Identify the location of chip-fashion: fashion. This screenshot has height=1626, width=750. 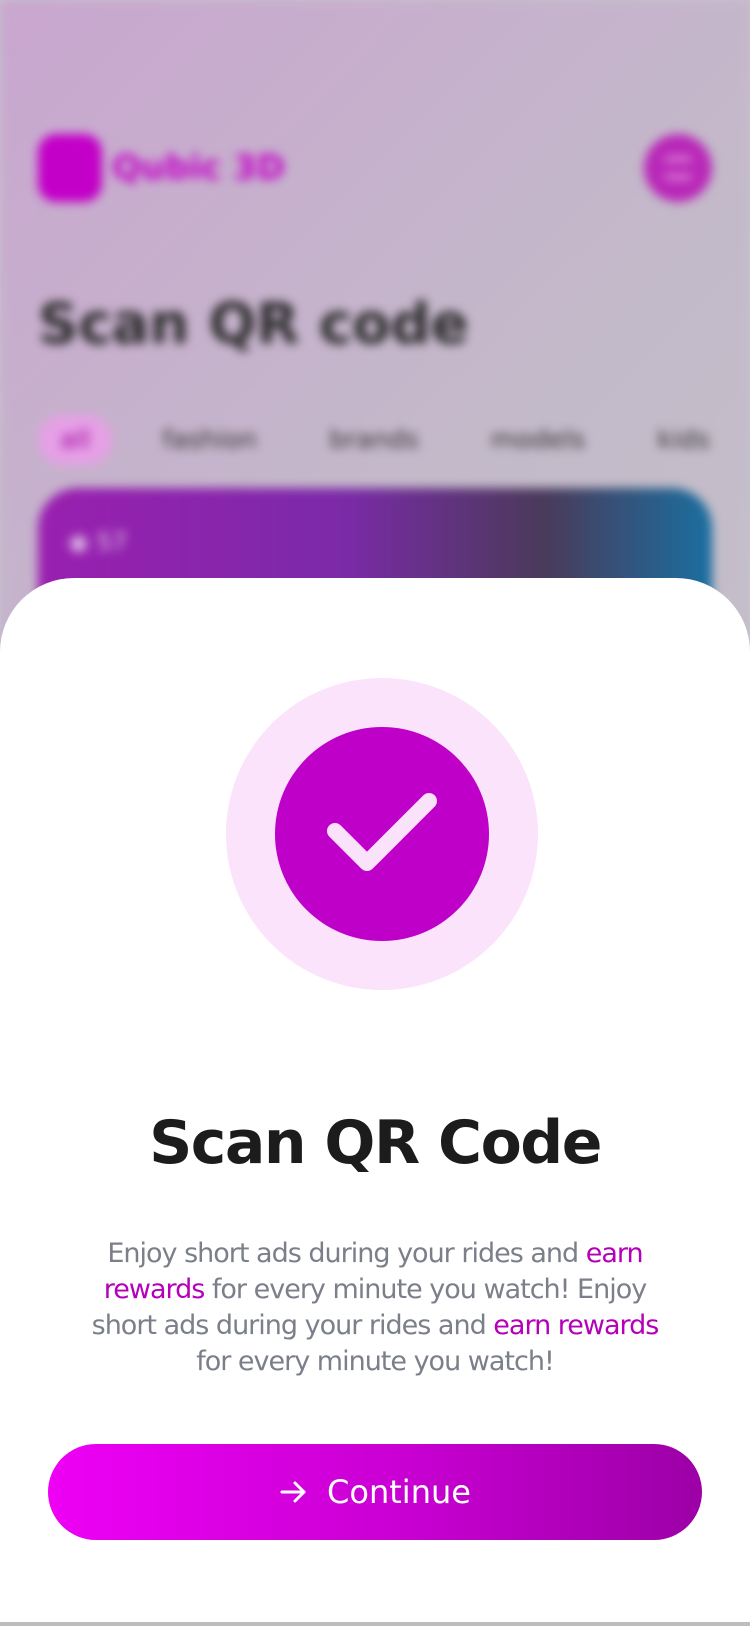
(210, 440).